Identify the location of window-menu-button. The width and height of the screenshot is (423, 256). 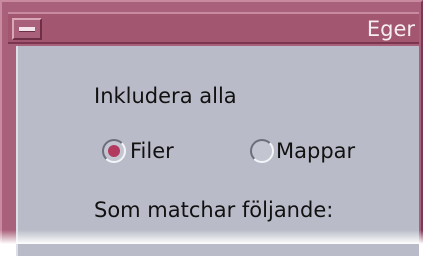
(27, 29).